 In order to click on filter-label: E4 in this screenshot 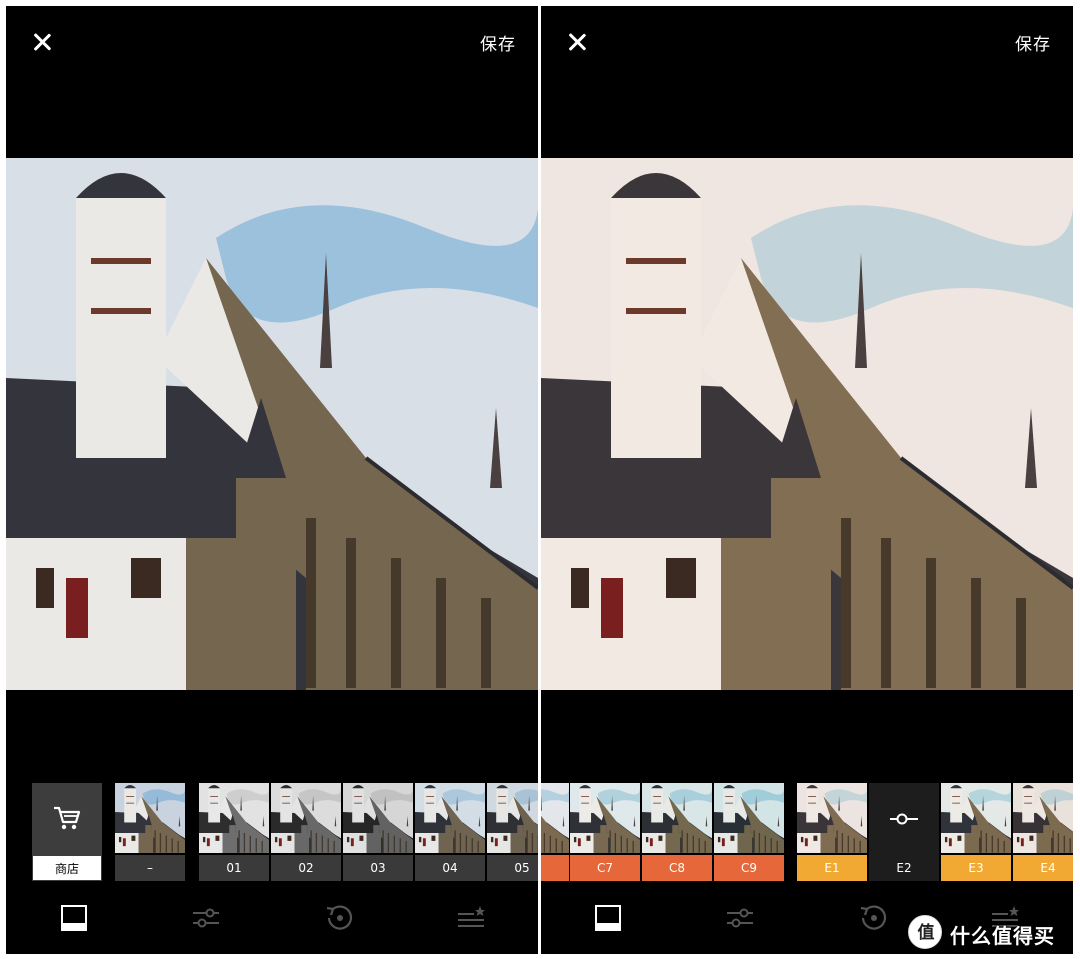, I will do `click(1043, 868)`.